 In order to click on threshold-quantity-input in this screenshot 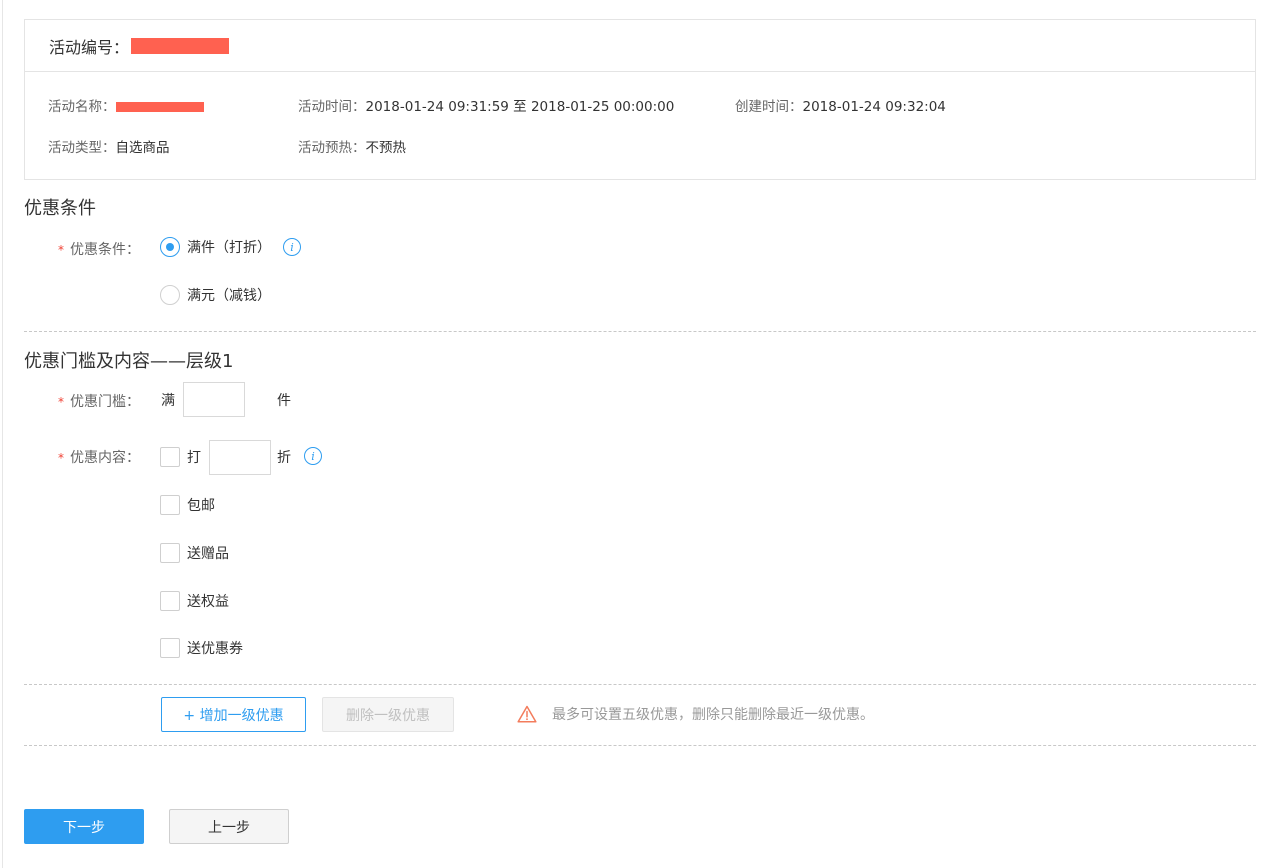, I will do `click(214, 399)`.